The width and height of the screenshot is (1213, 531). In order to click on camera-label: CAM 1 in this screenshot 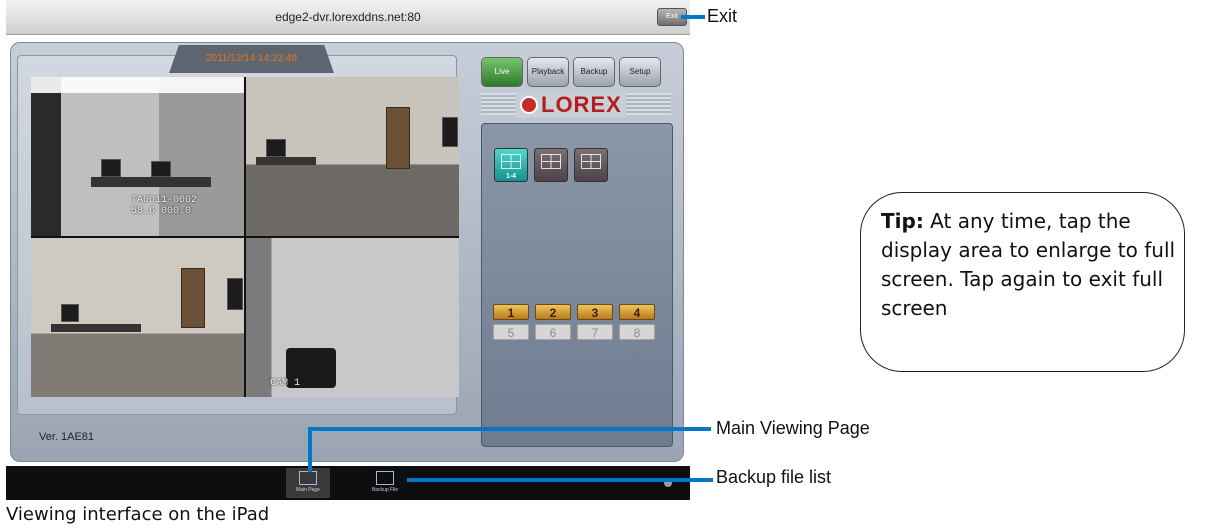, I will do `click(285, 383)`.